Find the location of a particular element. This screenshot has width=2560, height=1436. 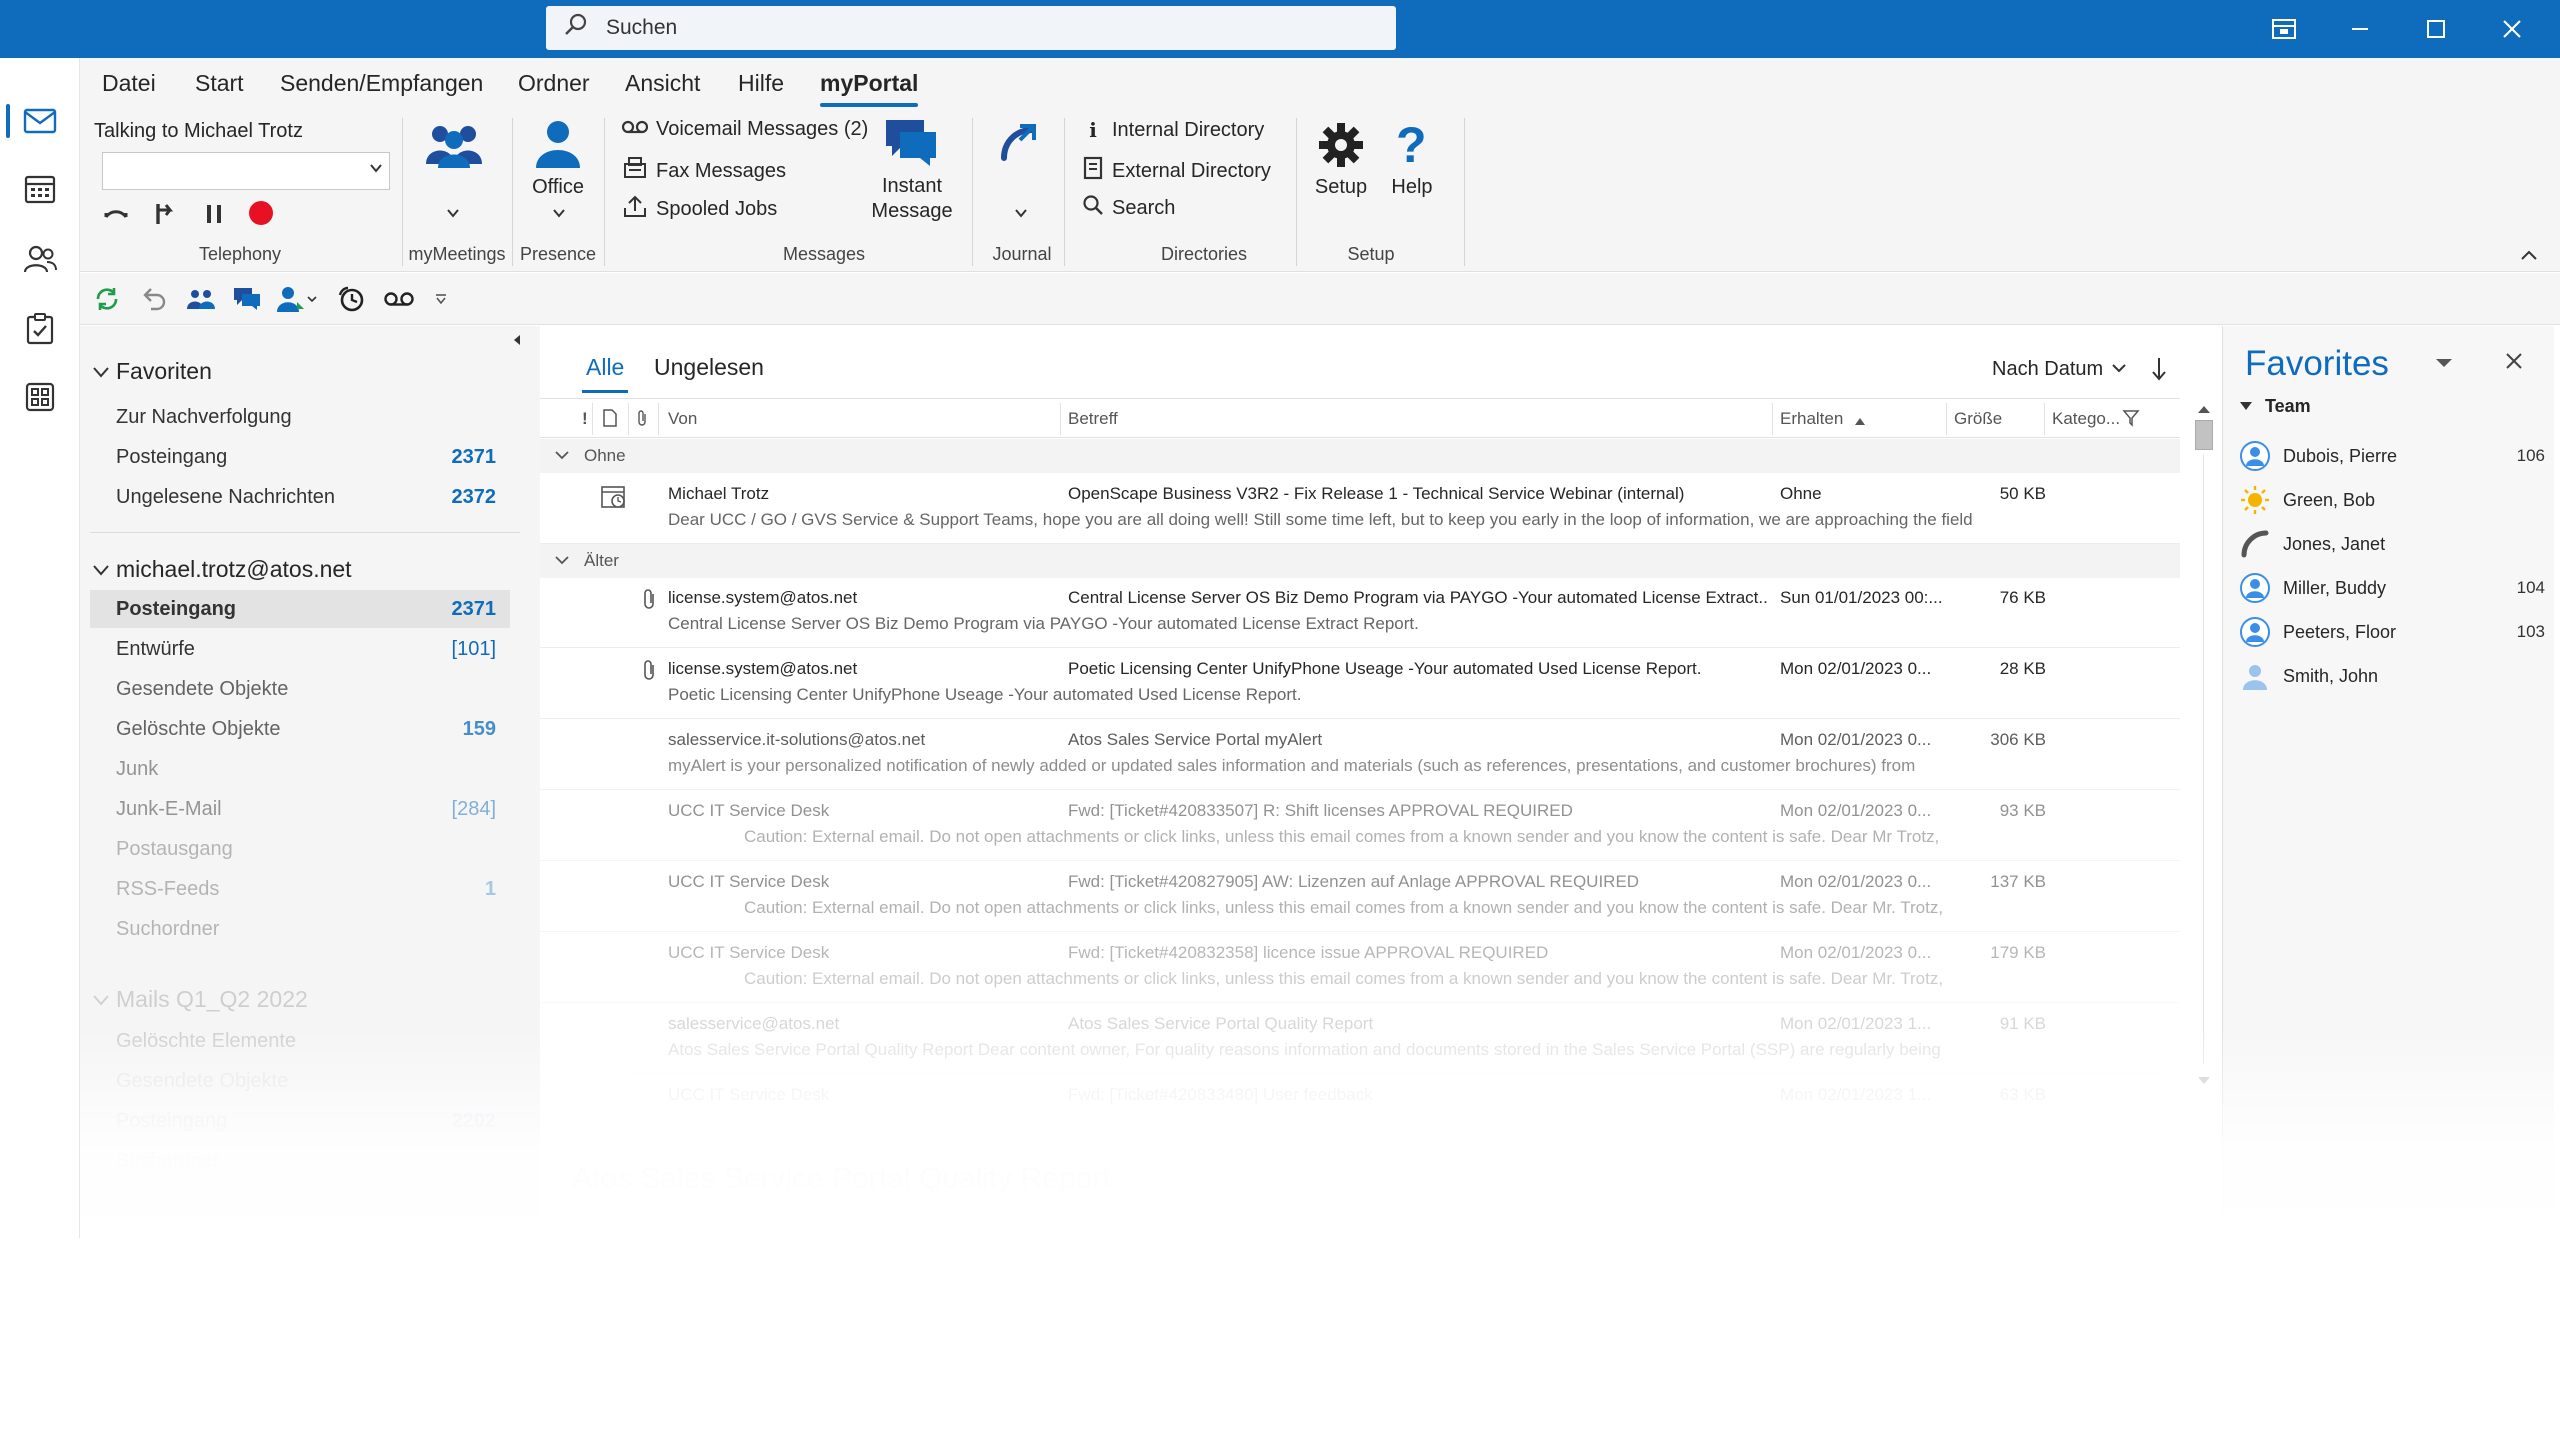

scroll-up-icon is located at coordinates (2204, 411).